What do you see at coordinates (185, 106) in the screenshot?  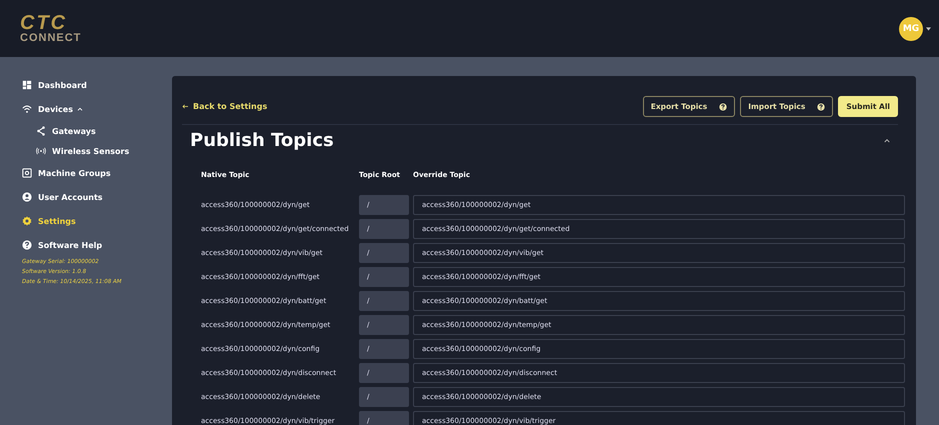 I see `back-arrow-icon` at bounding box center [185, 106].